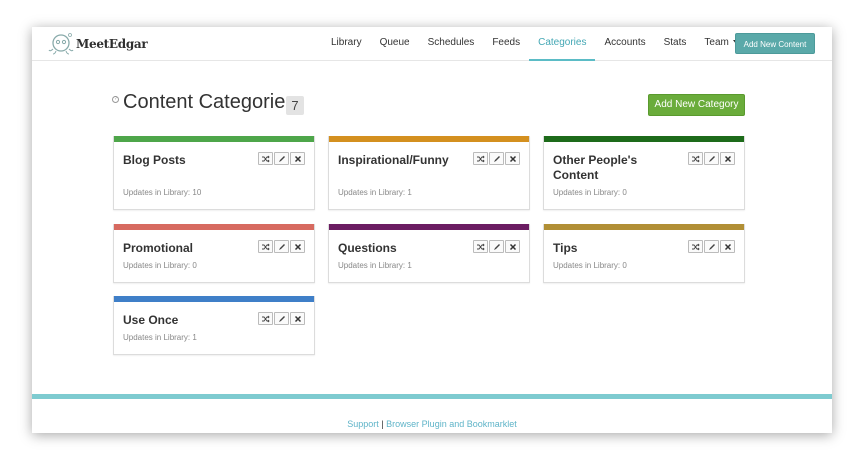 The height and width of the screenshot is (470, 864). Describe the element at coordinates (214, 173) in the screenshot. I see `category-card: Blog Posts Updates in Library: 10` at that location.